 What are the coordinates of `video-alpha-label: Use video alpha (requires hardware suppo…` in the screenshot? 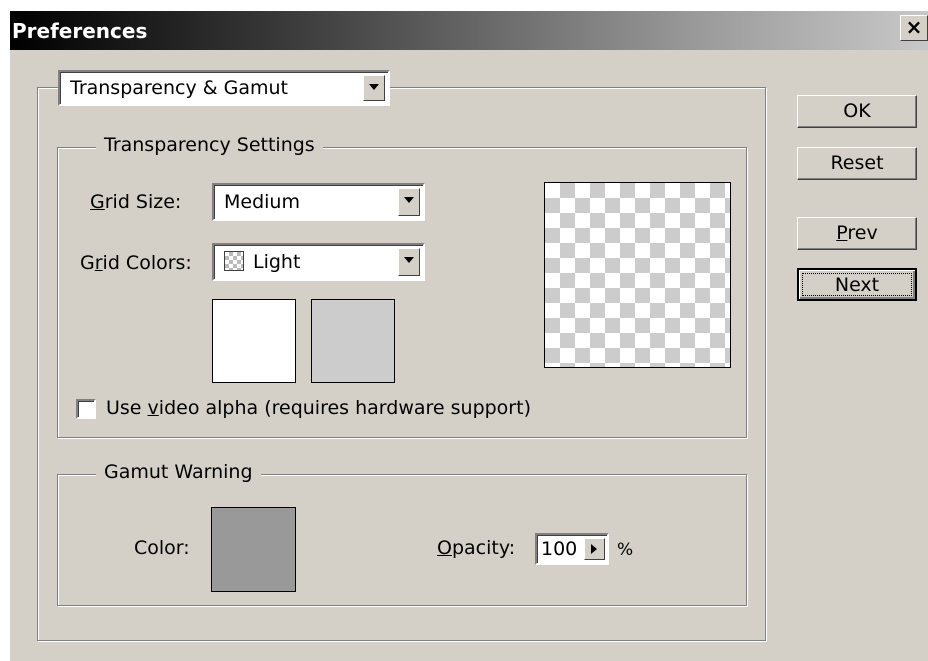 It's located at (318, 408).